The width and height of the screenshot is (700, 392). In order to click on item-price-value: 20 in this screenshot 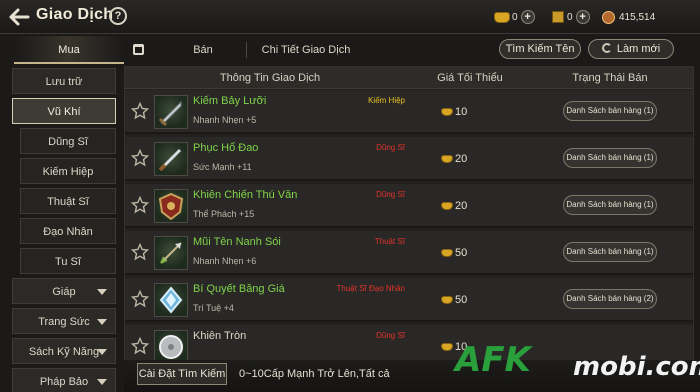, I will do `click(461, 206)`.